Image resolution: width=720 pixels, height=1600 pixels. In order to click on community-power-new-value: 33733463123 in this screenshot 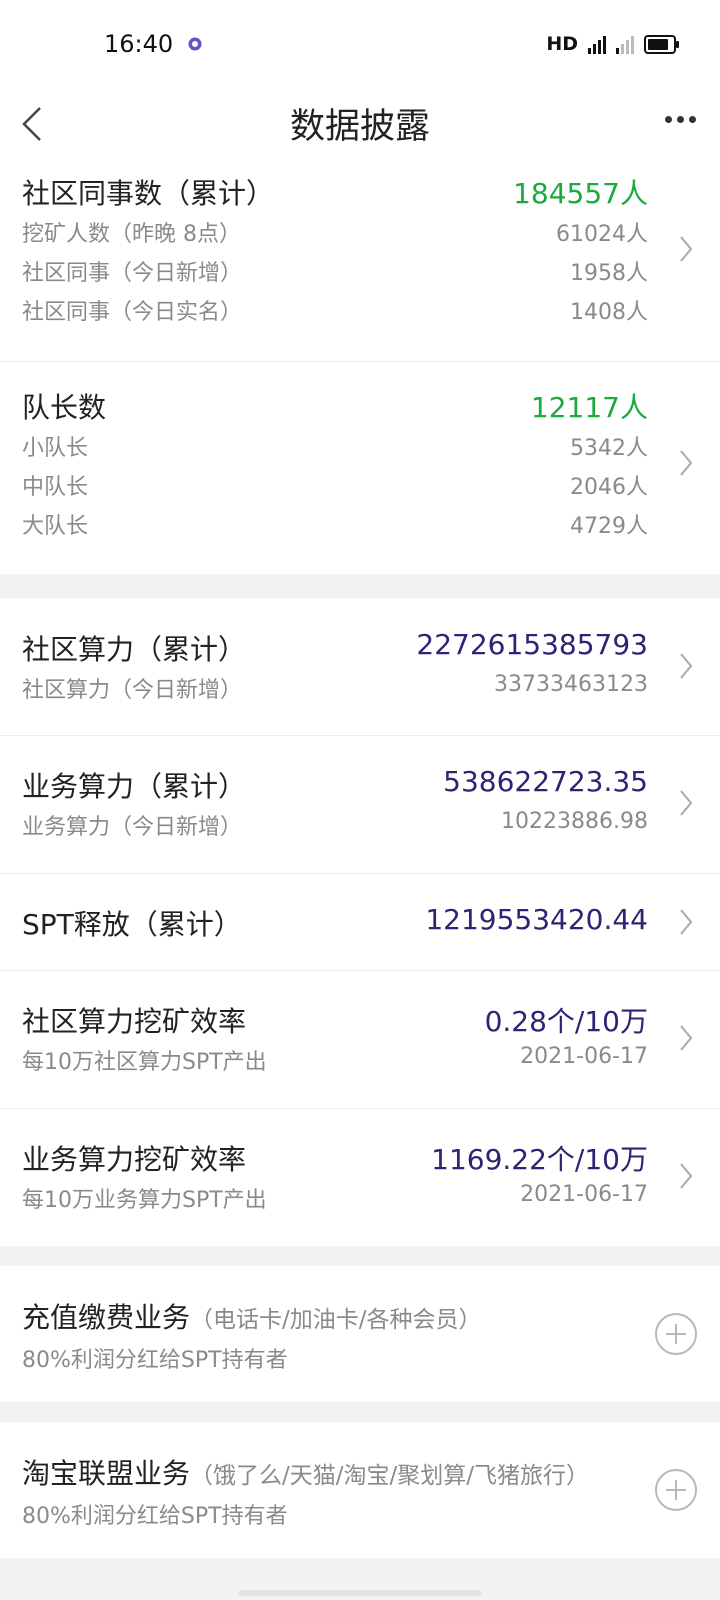, I will do `click(571, 684)`.